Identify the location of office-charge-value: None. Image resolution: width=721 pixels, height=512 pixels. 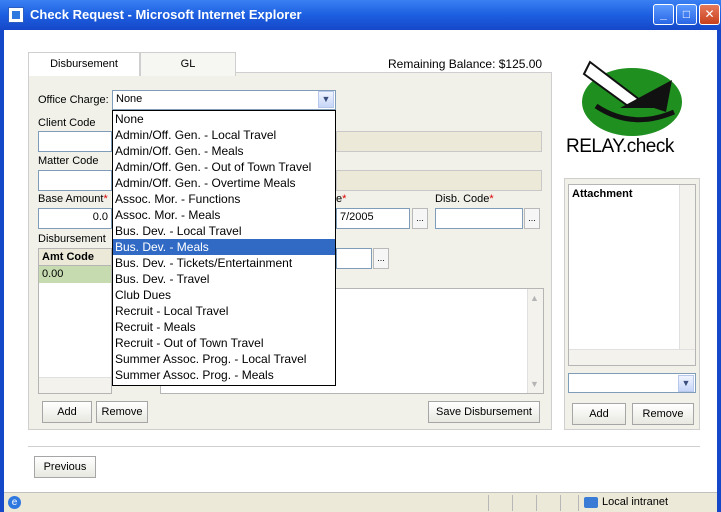
(129, 99).